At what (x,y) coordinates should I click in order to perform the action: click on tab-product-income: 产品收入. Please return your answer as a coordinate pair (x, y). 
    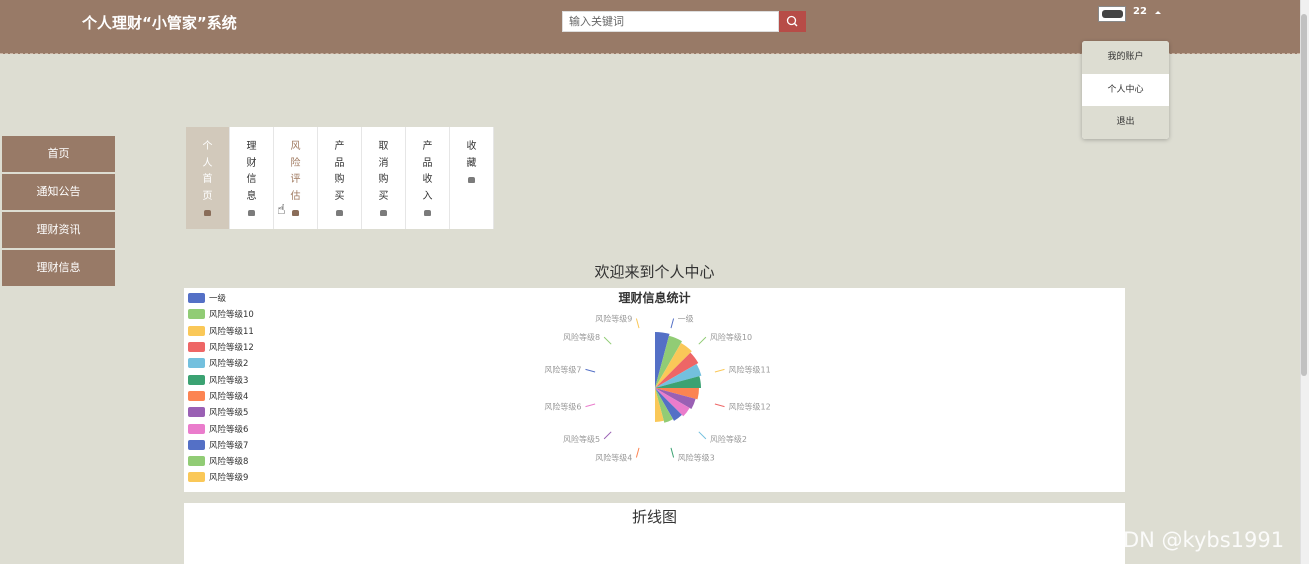
    Looking at the image, I should click on (428, 178).